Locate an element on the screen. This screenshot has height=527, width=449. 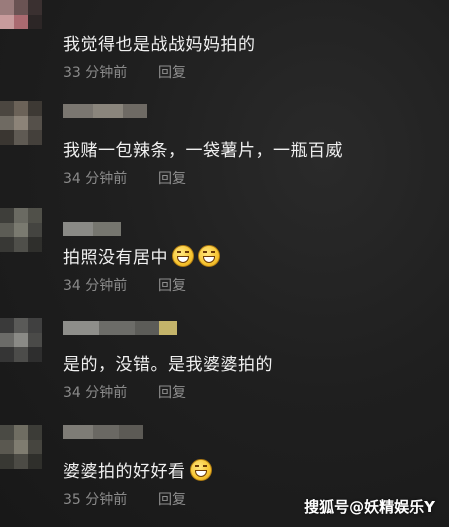
watermark: 搜狐号@妖精娱乐Y is located at coordinates (369, 507).